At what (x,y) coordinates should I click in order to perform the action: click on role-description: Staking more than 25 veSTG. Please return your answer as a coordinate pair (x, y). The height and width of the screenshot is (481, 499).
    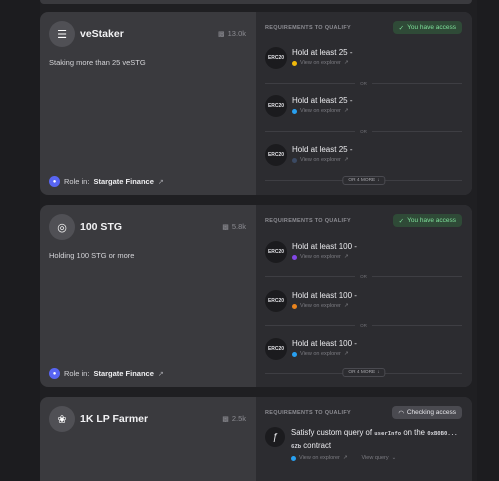
    Looking at the image, I should click on (97, 62).